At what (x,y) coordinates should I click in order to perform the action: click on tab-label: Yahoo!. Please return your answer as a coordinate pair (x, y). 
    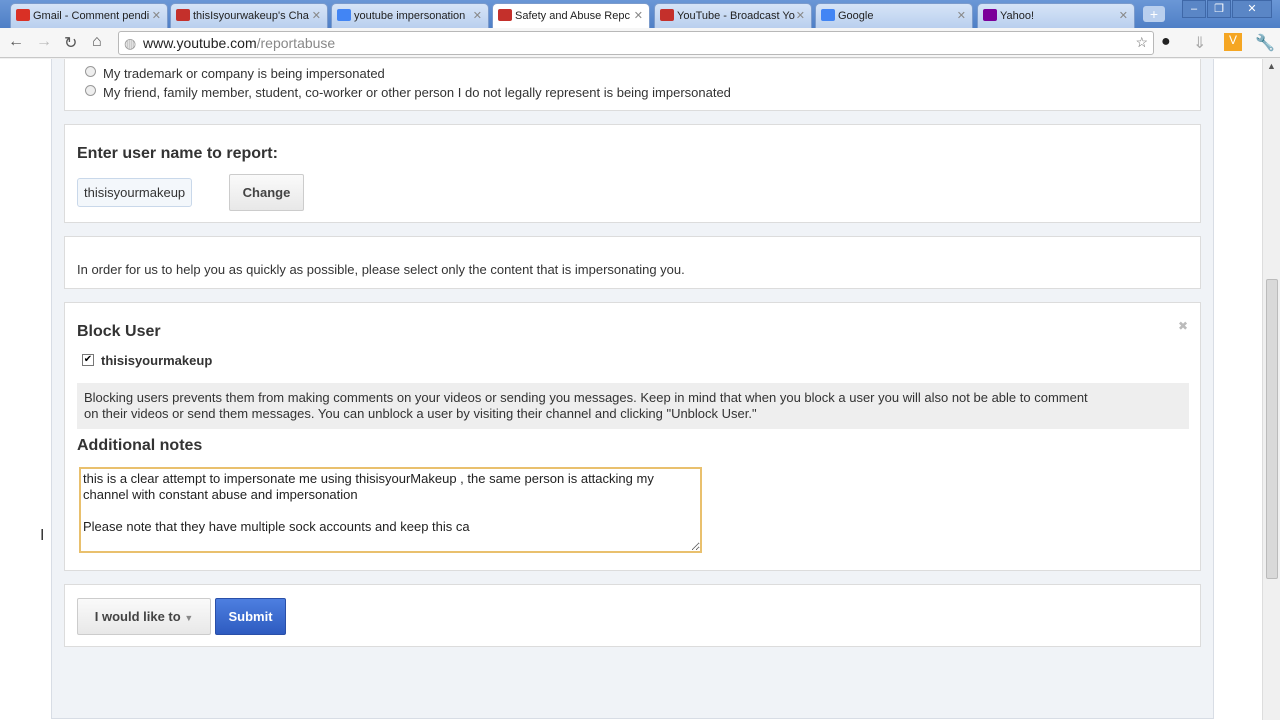
    Looking at the image, I should click on (1017, 16).